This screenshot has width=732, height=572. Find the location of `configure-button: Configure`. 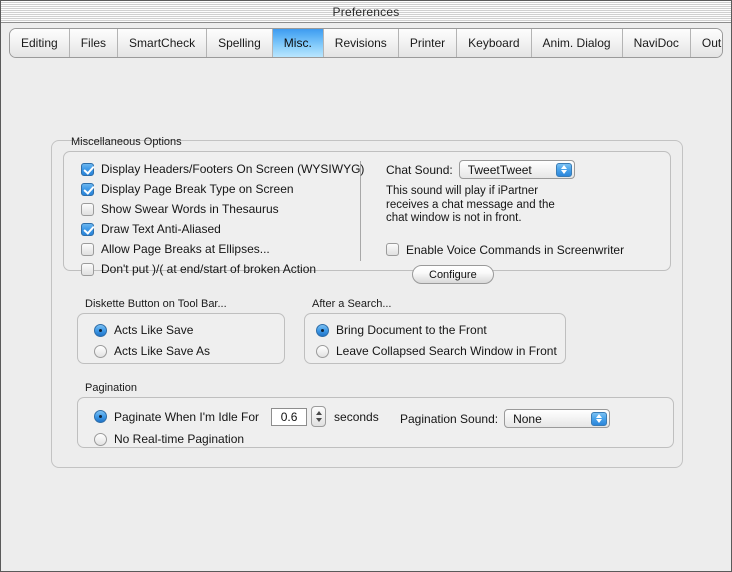

configure-button: Configure is located at coordinates (453, 274).